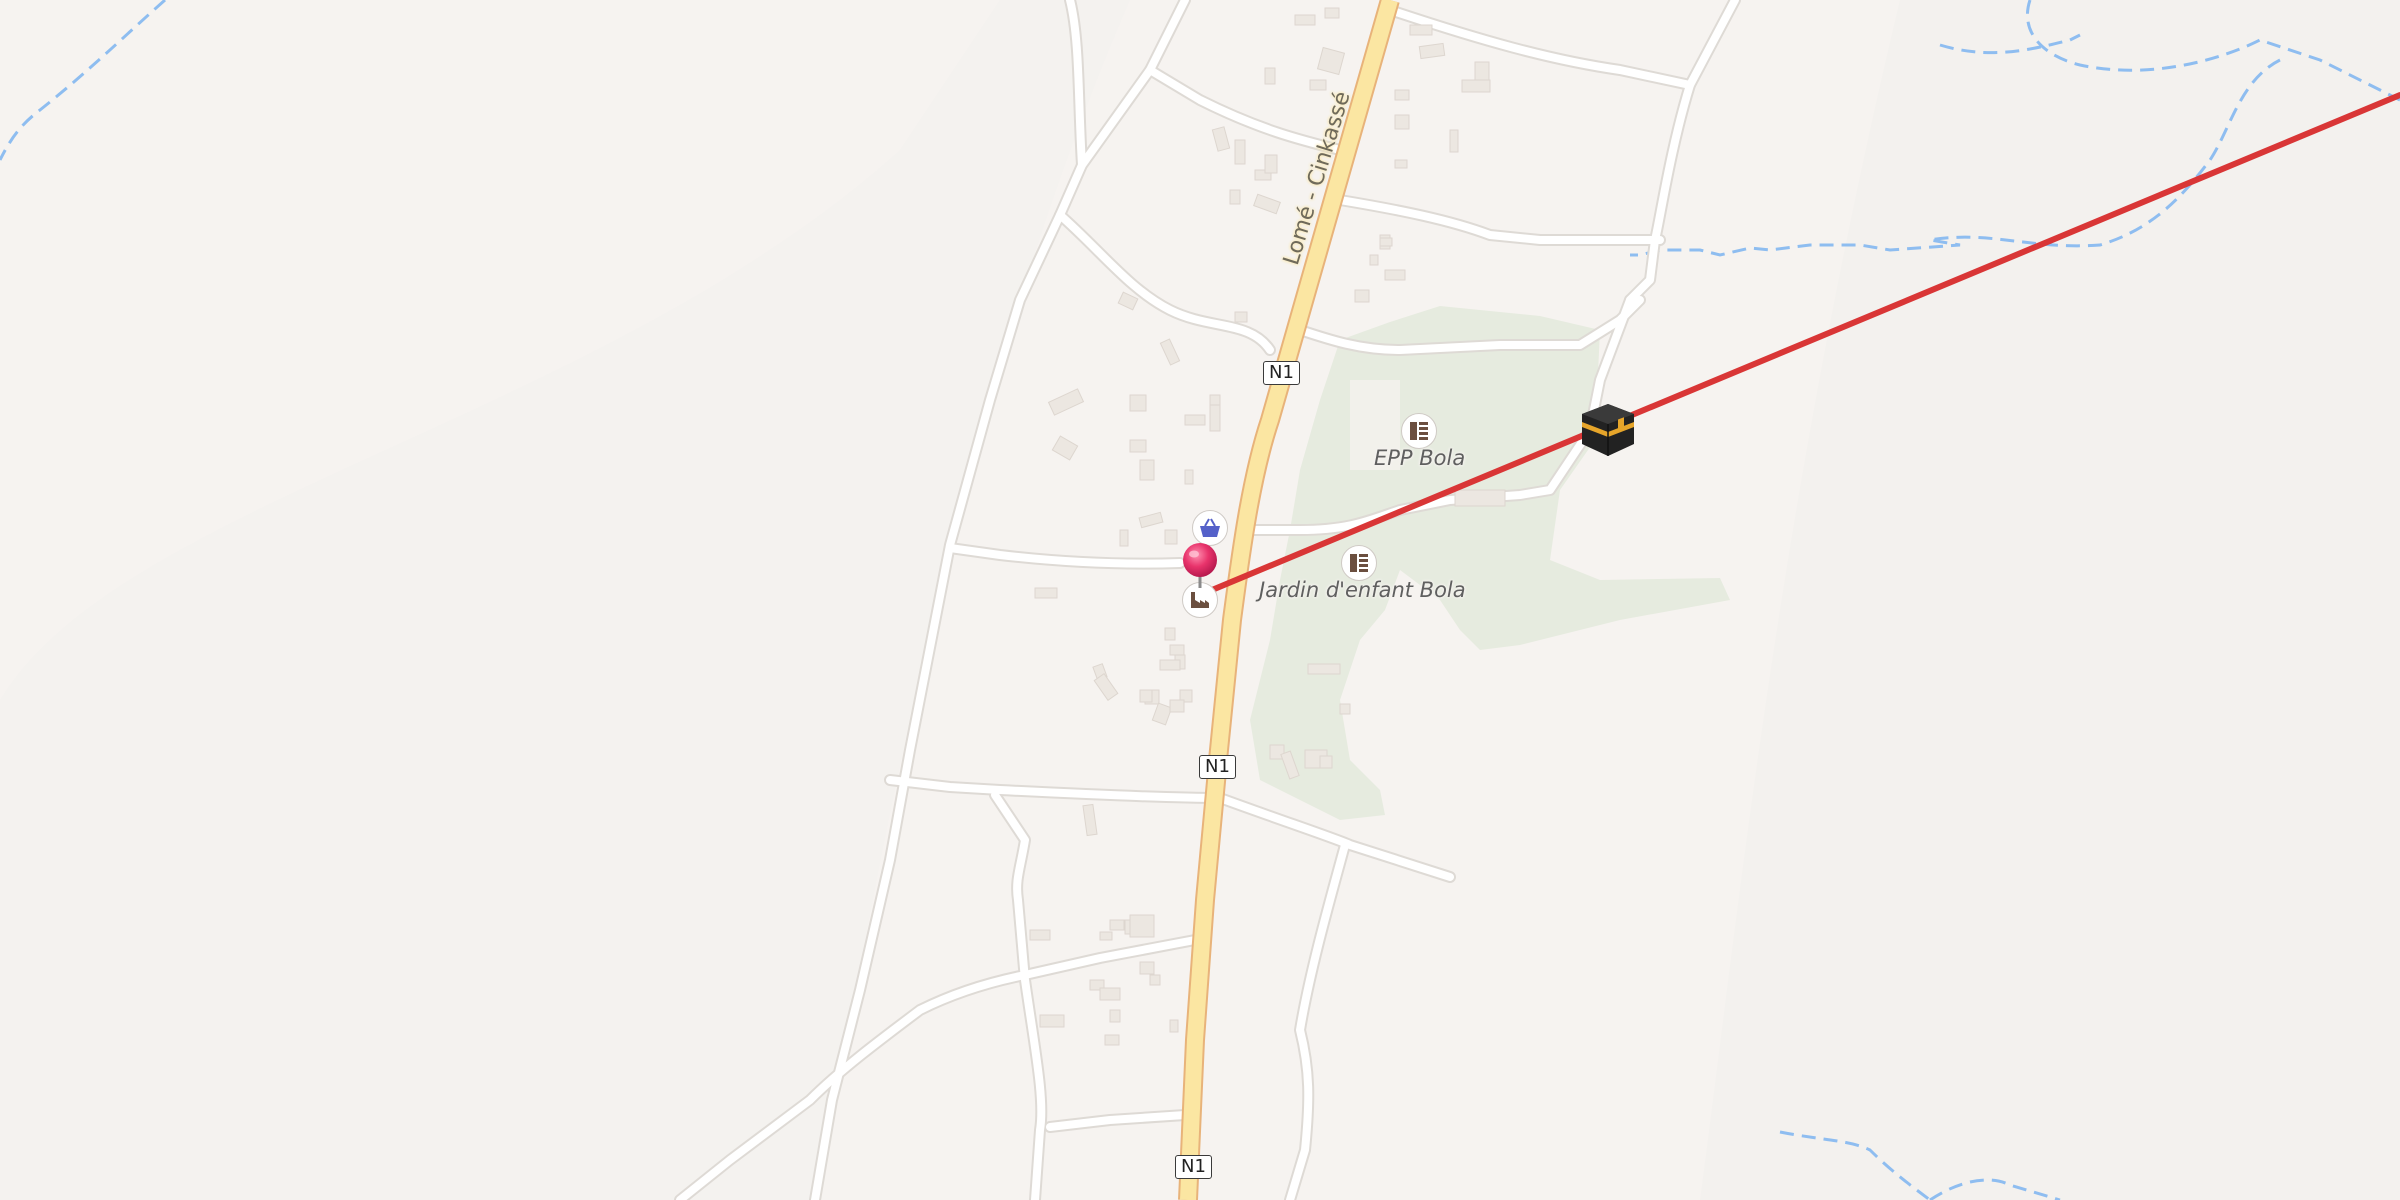 The width and height of the screenshot is (2400, 1200). I want to click on park-area, so click(1490, 563).